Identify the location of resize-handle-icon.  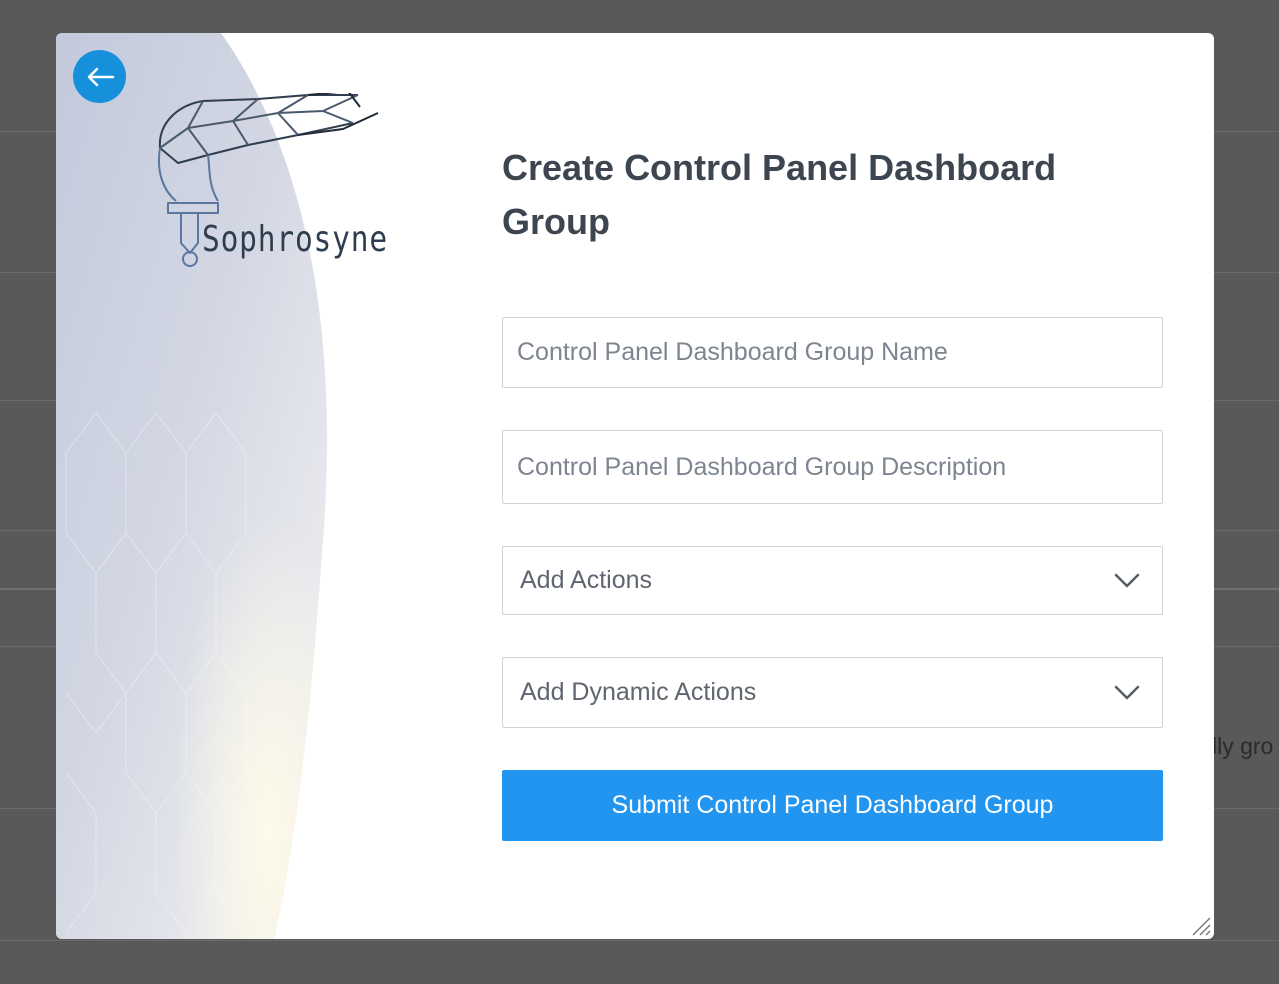
(1200, 925).